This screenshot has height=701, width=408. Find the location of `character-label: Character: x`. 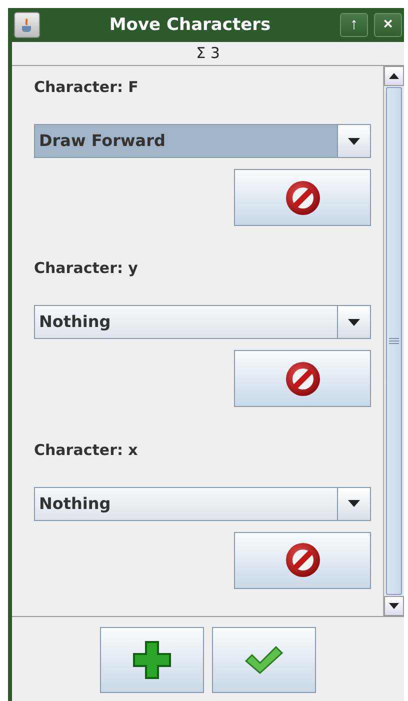

character-label: Character: x is located at coordinates (86, 450).